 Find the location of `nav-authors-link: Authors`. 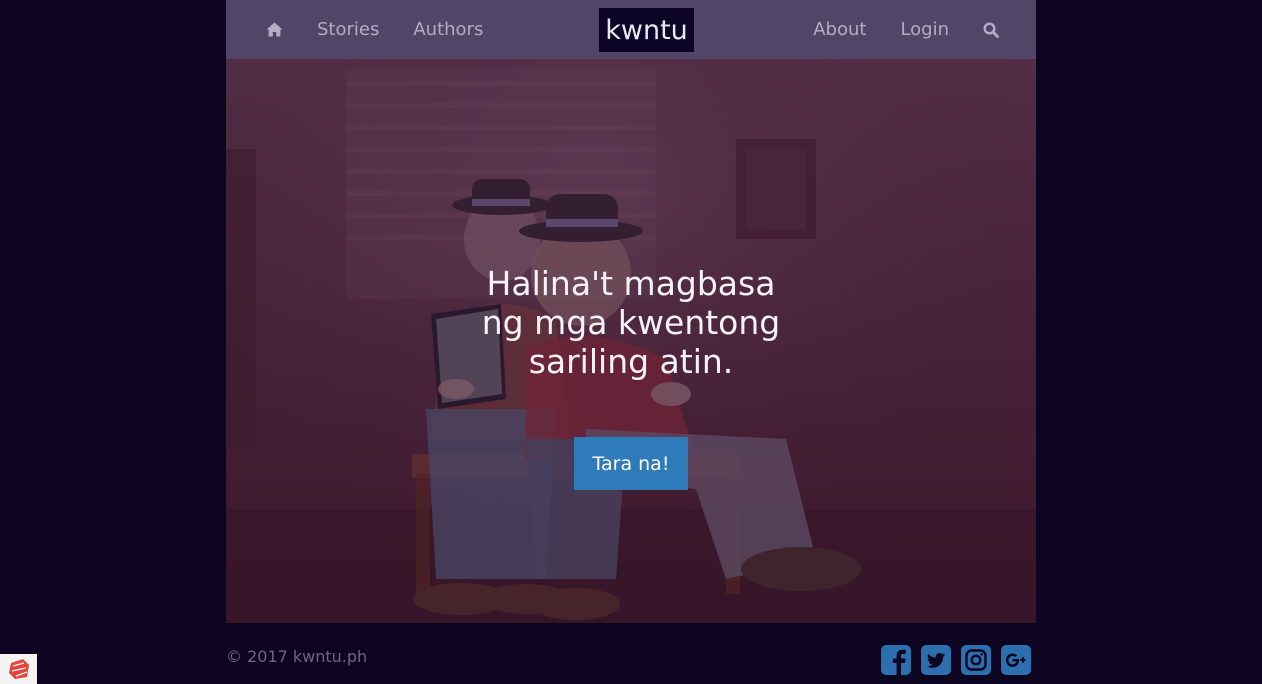

nav-authors-link: Authors is located at coordinates (448, 29).